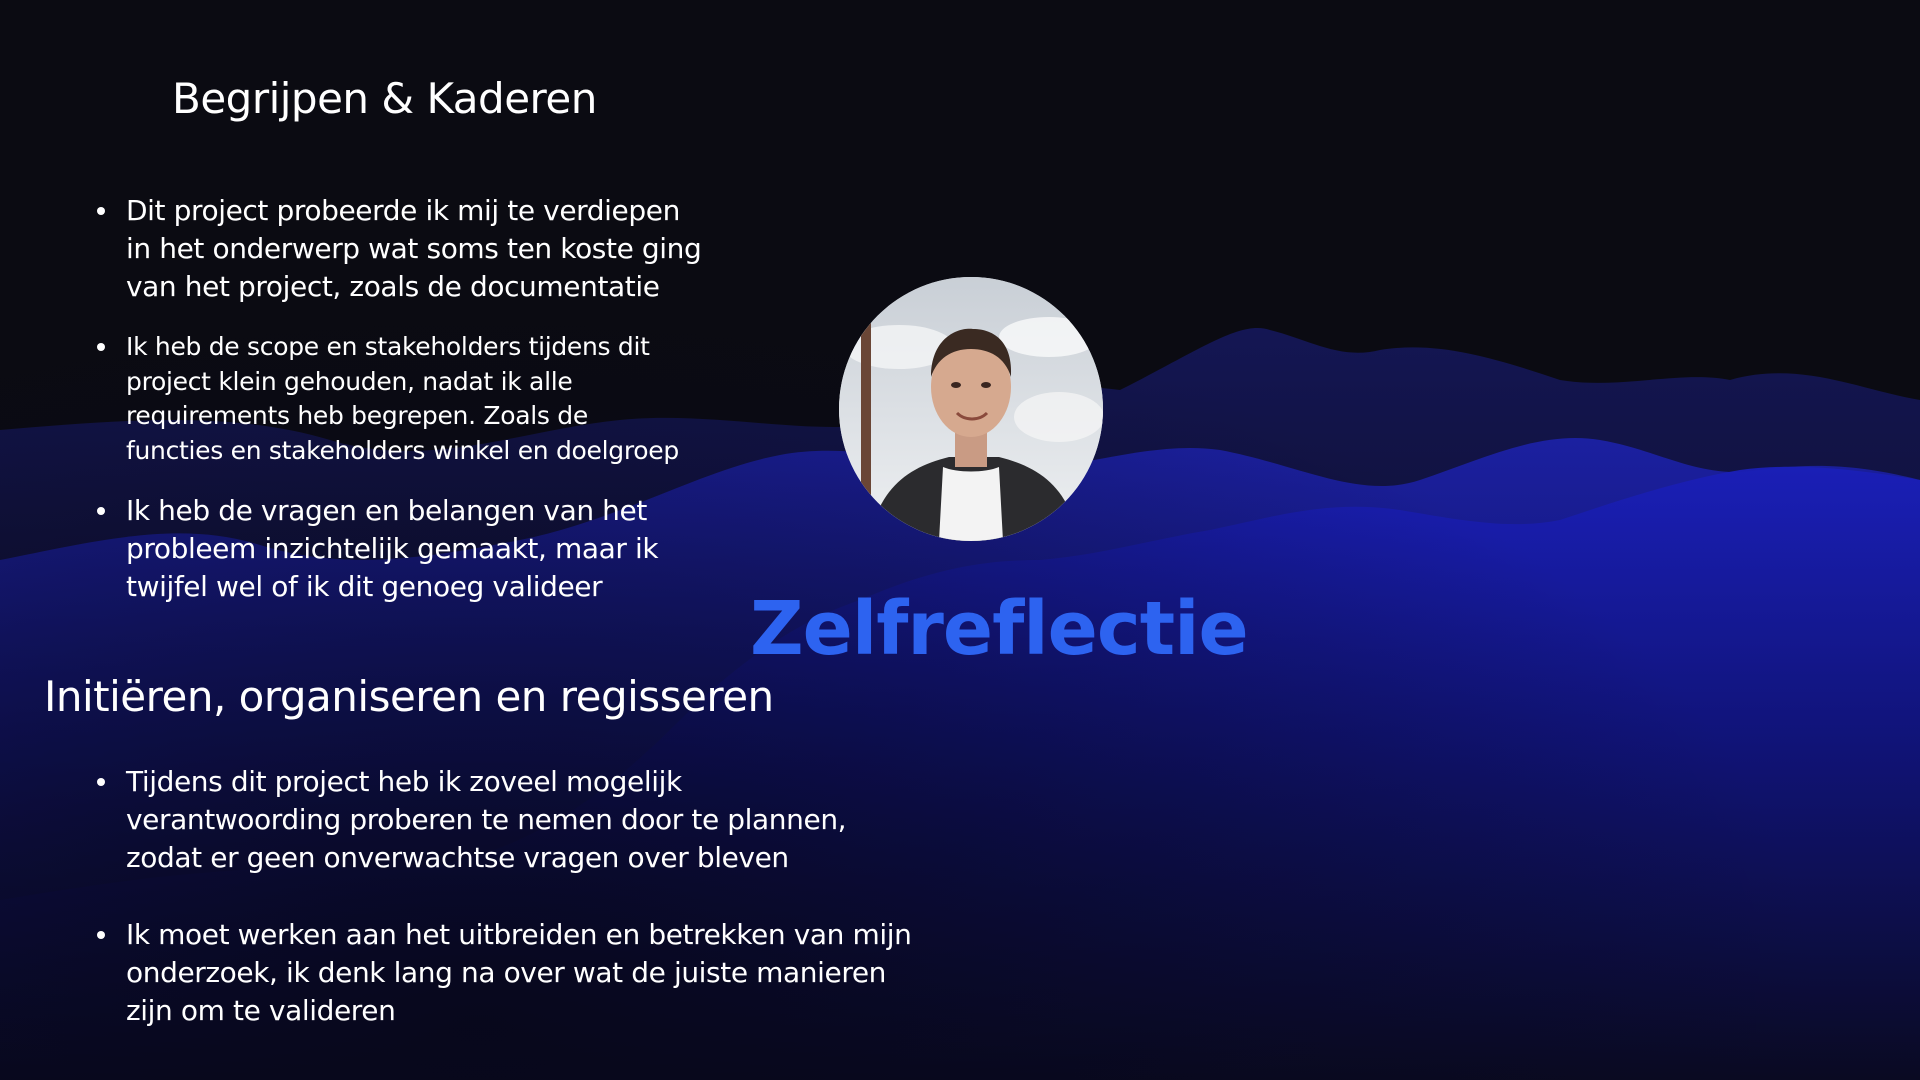 The height and width of the screenshot is (1080, 1920). What do you see at coordinates (384, 98) in the screenshot?
I see `section-heading-begrijpen-kaderen: Begrijpen & Kaderen` at bounding box center [384, 98].